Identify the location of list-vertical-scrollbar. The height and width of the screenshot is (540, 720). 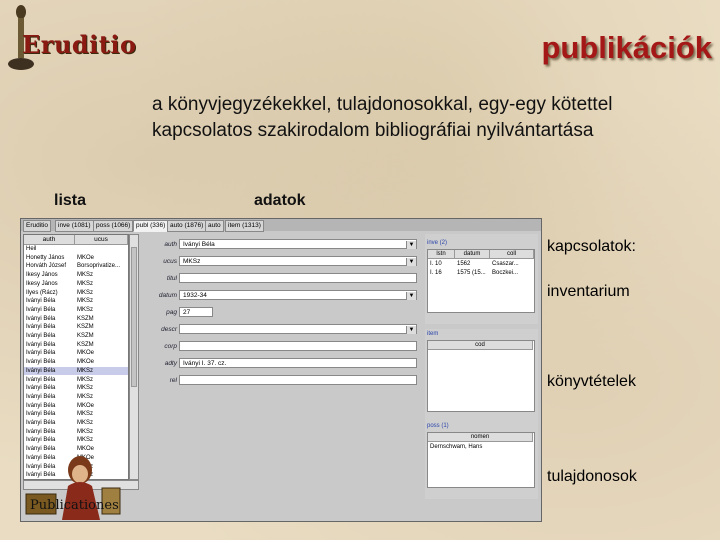
(134, 357).